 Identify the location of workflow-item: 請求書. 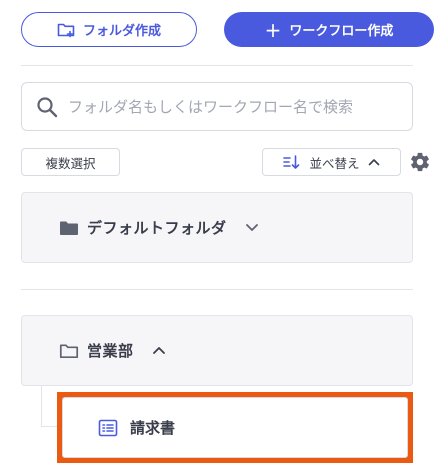
(235, 427).